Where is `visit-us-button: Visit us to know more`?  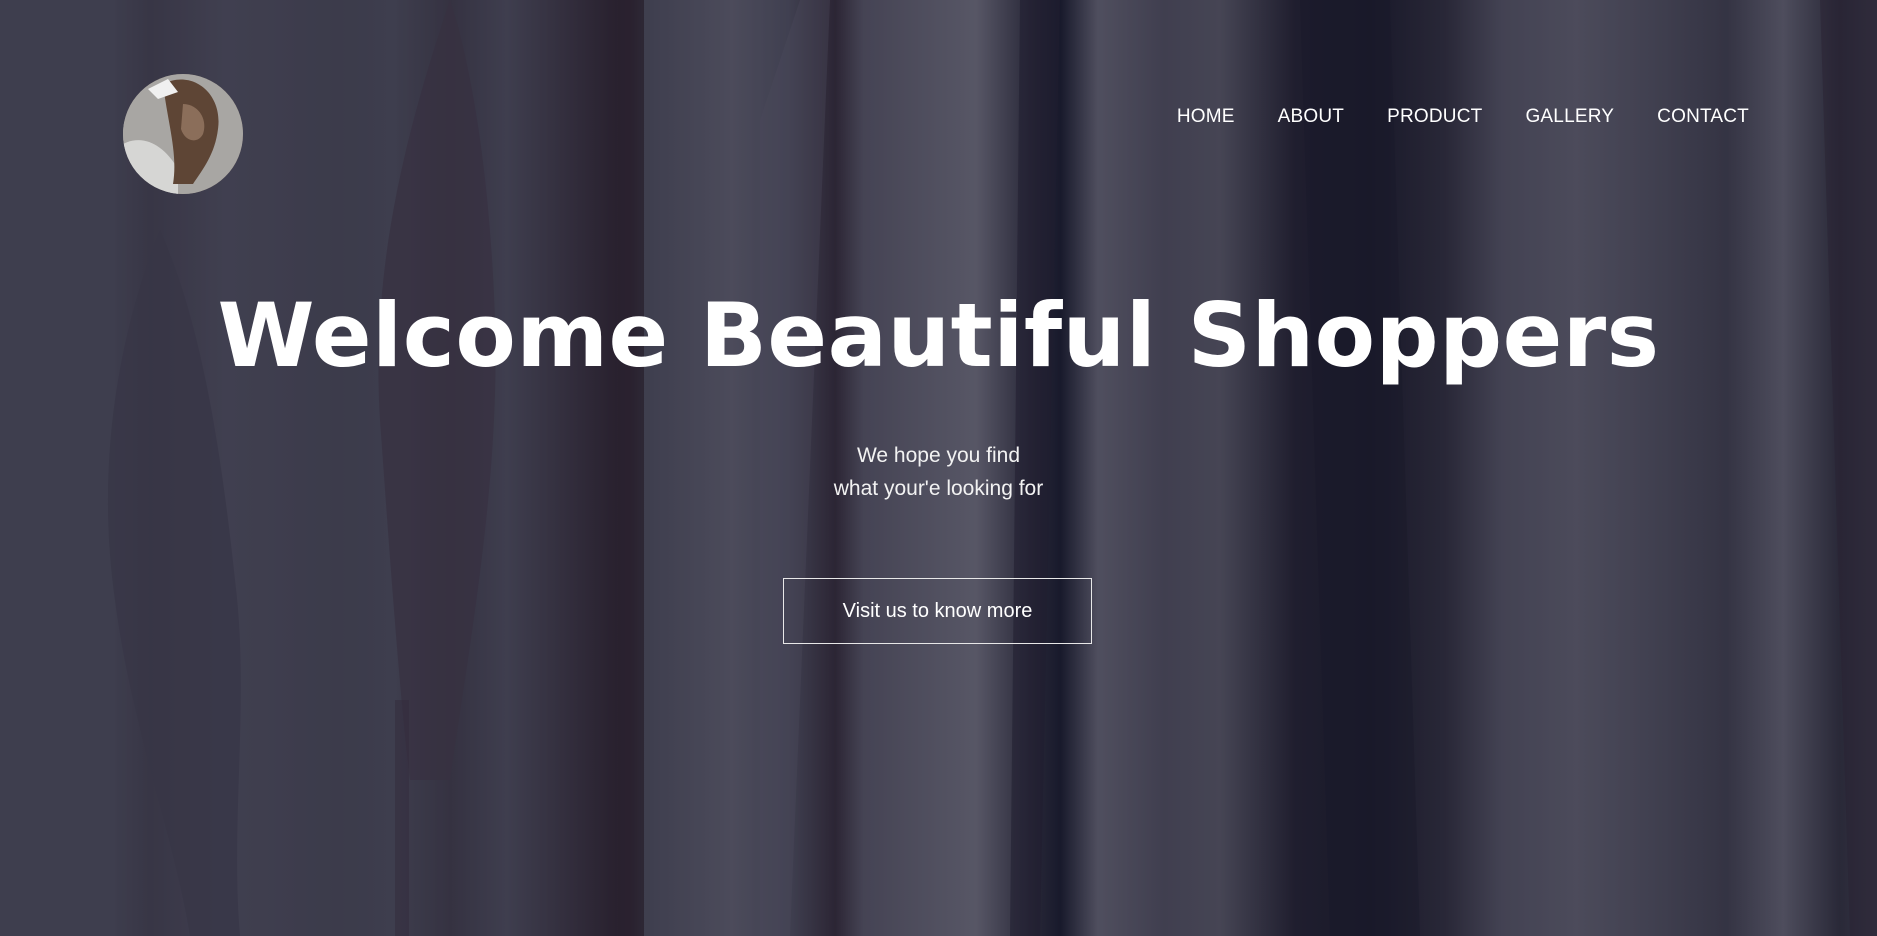 visit-us-button: Visit us to know more is located at coordinates (937, 611).